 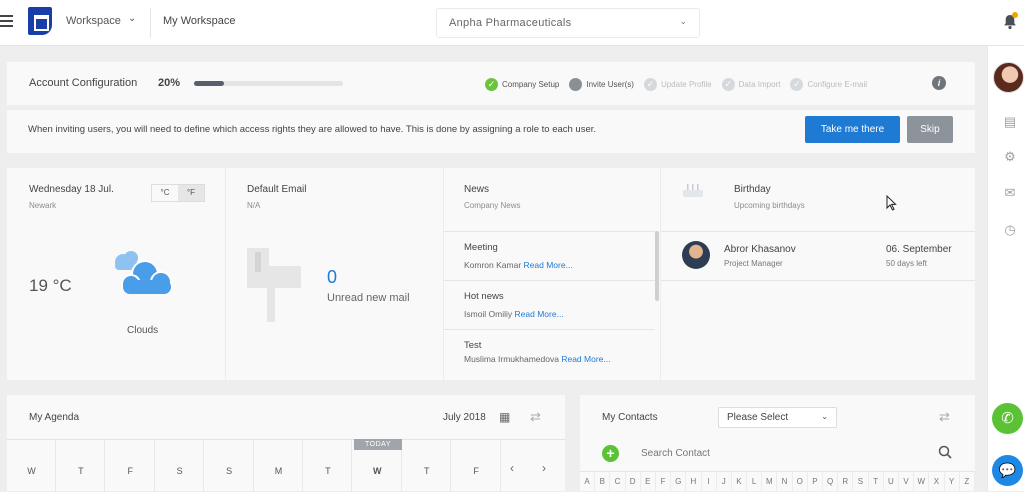 What do you see at coordinates (633, 481) in the screenshot?
I see `alphabet-letter: D` at bounding box center [633, 481].